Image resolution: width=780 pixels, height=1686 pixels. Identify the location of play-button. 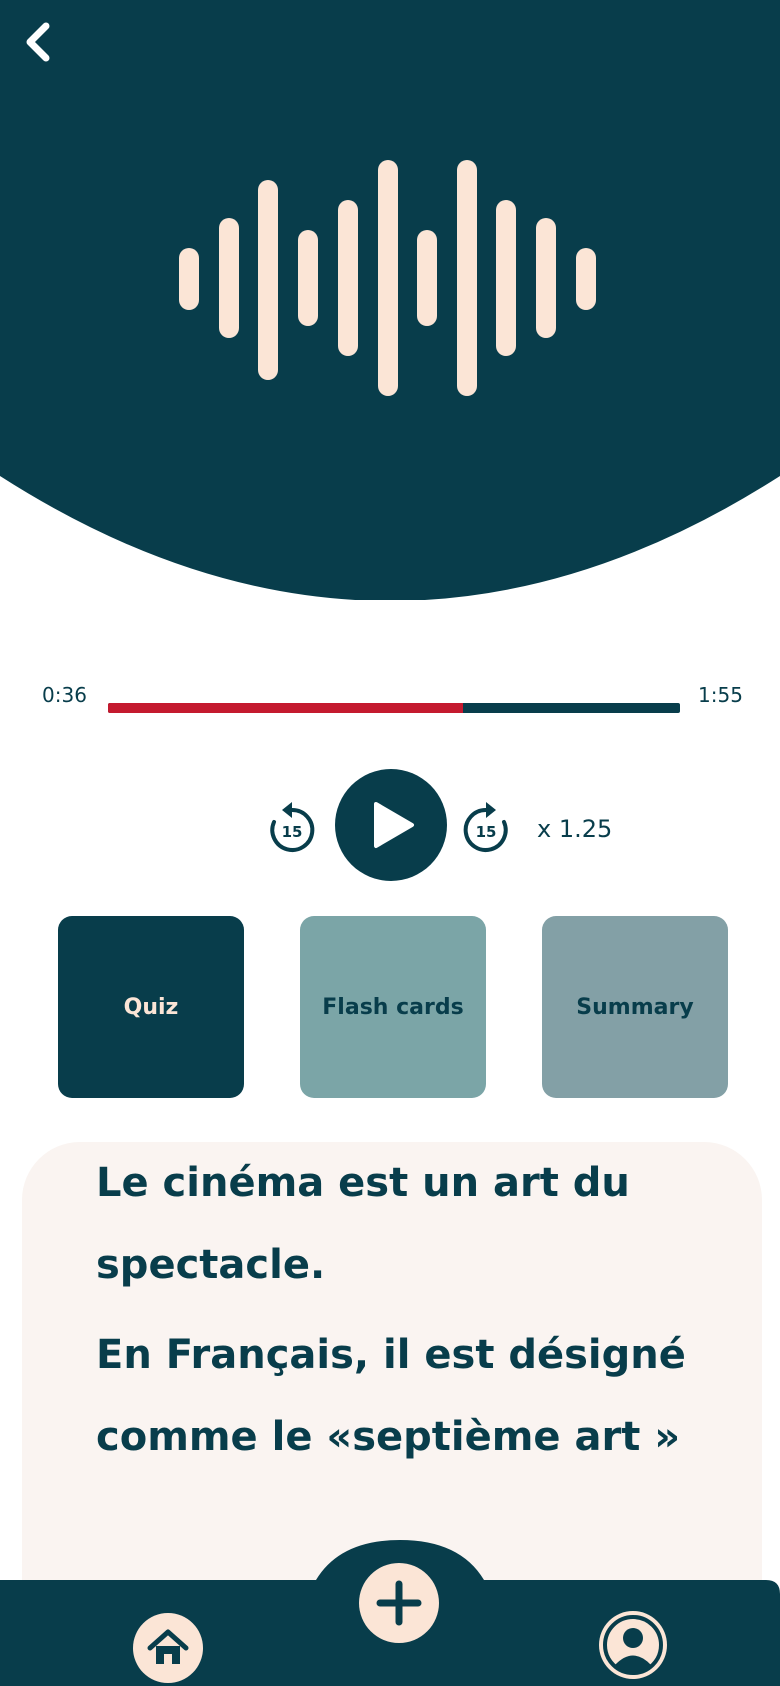
(391, 825).